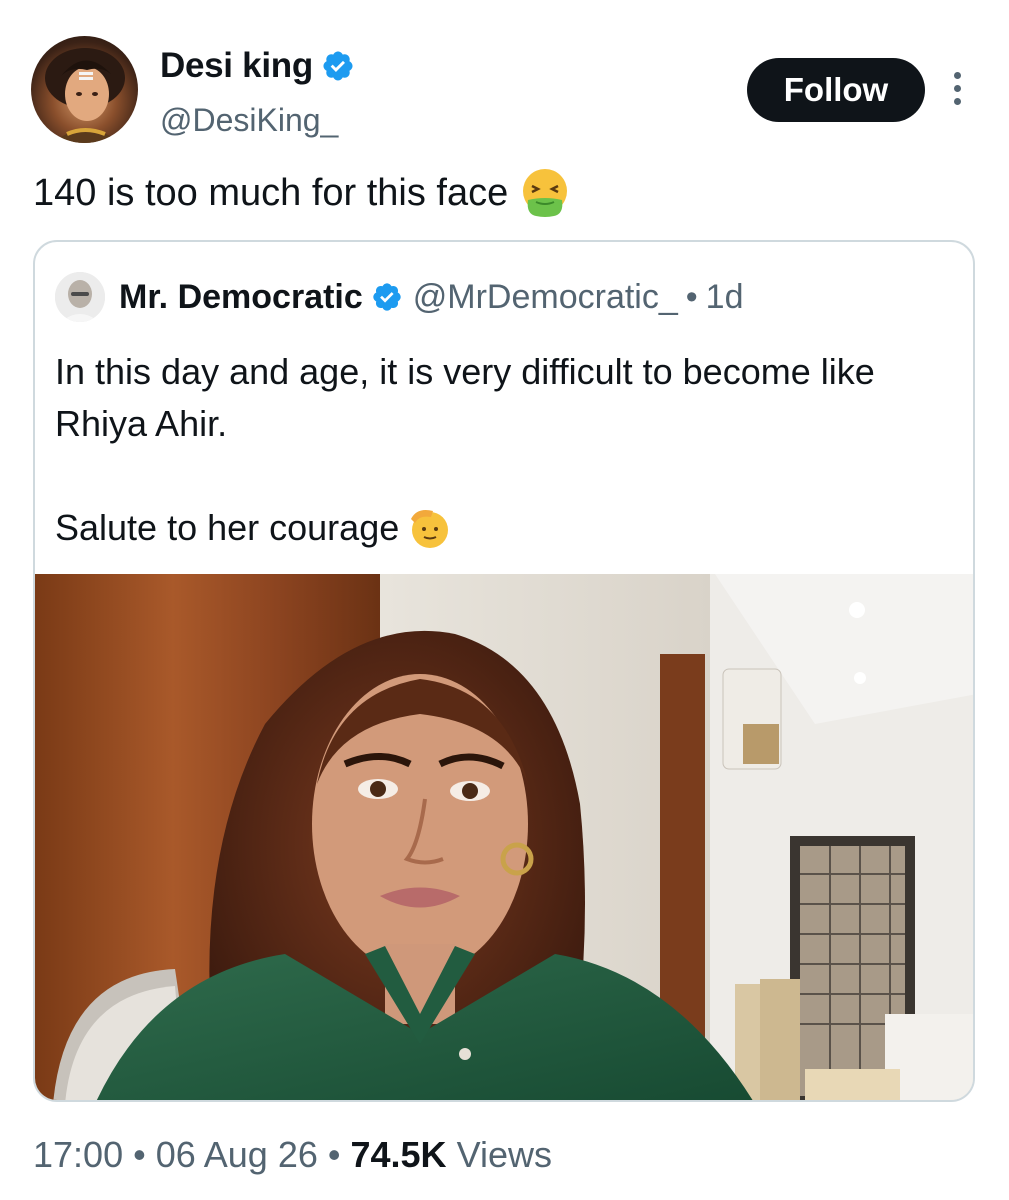 The width and height of the screenshot is (1009, 1200). What do you see at coordinates (545, 193) in the screenshot?
I see `vomiting-face-emoji-icon` at bounding box center [545, 193].